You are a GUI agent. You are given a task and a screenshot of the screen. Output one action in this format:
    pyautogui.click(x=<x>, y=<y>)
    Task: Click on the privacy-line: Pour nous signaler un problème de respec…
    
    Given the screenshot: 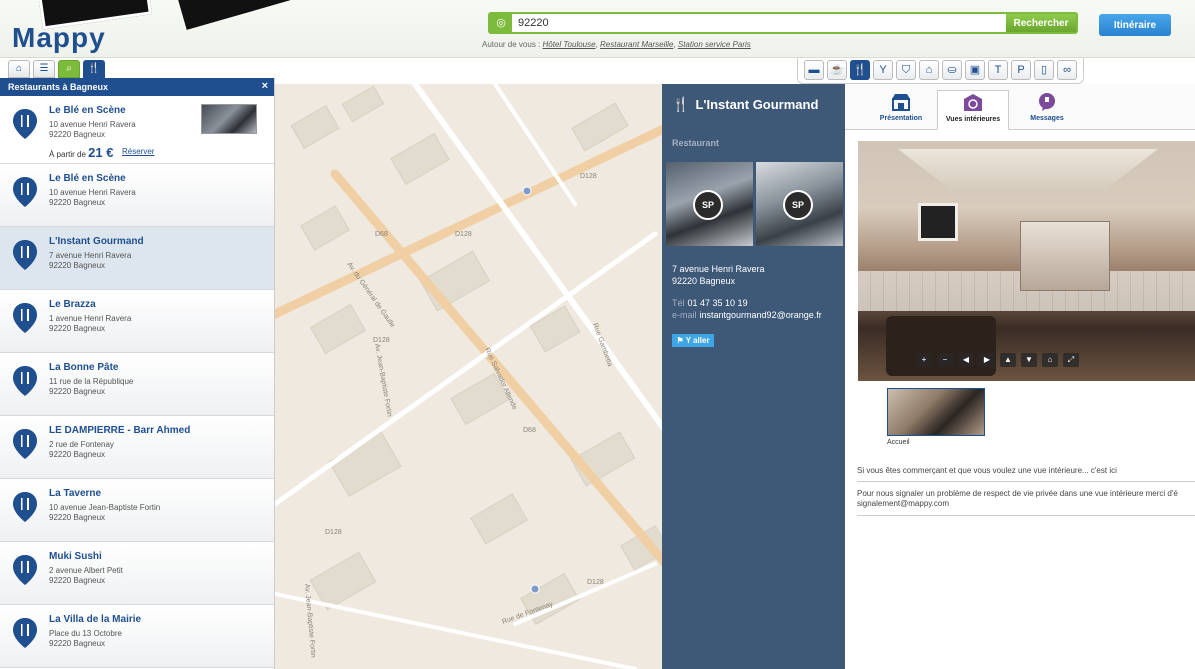 What is the action you would take?
    pyautogui.click(x=1017, y=493)
    